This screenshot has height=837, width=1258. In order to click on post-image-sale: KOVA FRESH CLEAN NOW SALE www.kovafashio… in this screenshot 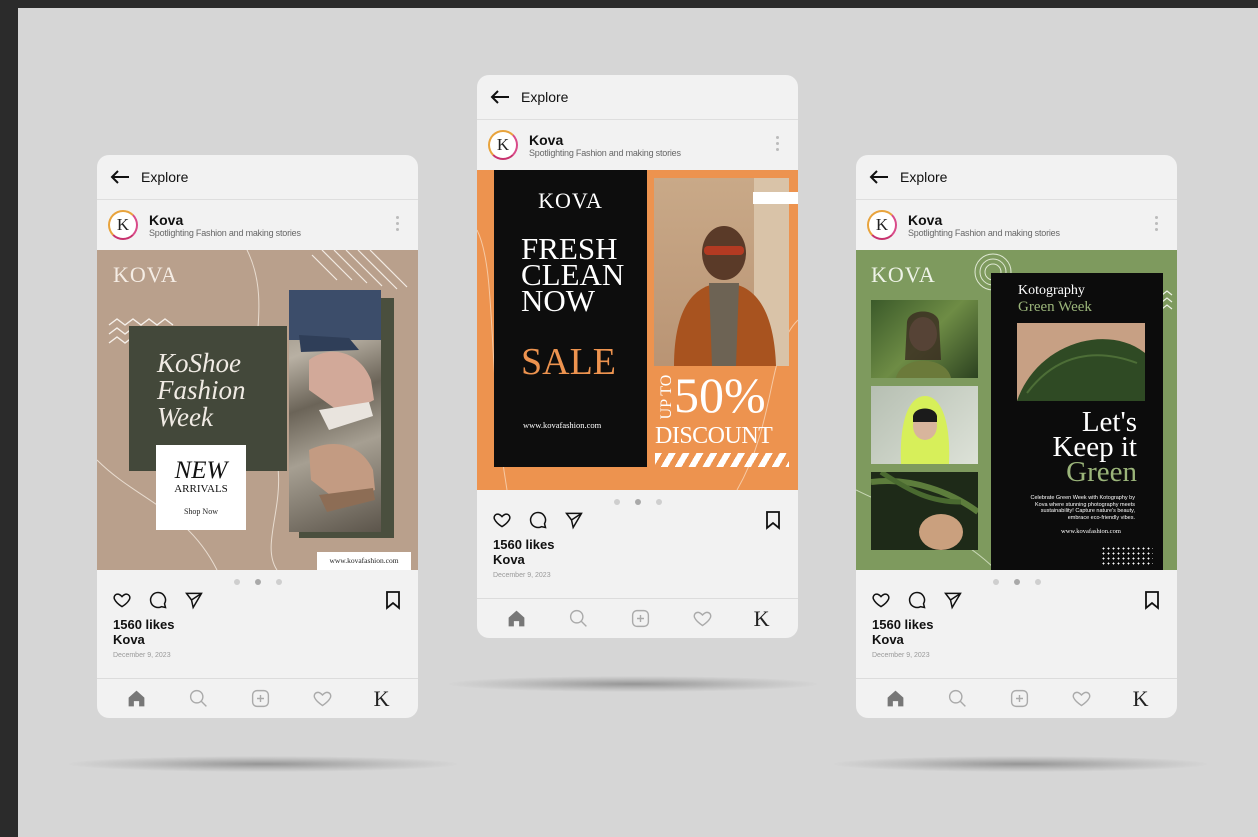, I will do `click(637, 330)`.